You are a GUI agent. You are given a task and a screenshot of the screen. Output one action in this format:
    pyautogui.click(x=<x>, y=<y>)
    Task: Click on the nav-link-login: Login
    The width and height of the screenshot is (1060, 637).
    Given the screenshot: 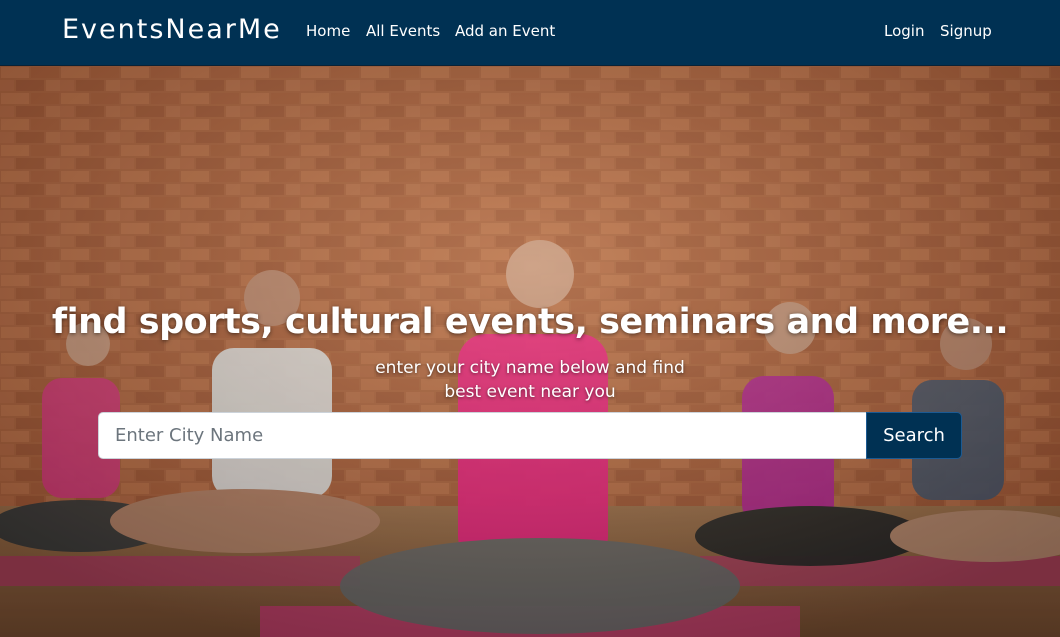 What is the action you would take?
    pyautogui.click(x=904, y=31)
    